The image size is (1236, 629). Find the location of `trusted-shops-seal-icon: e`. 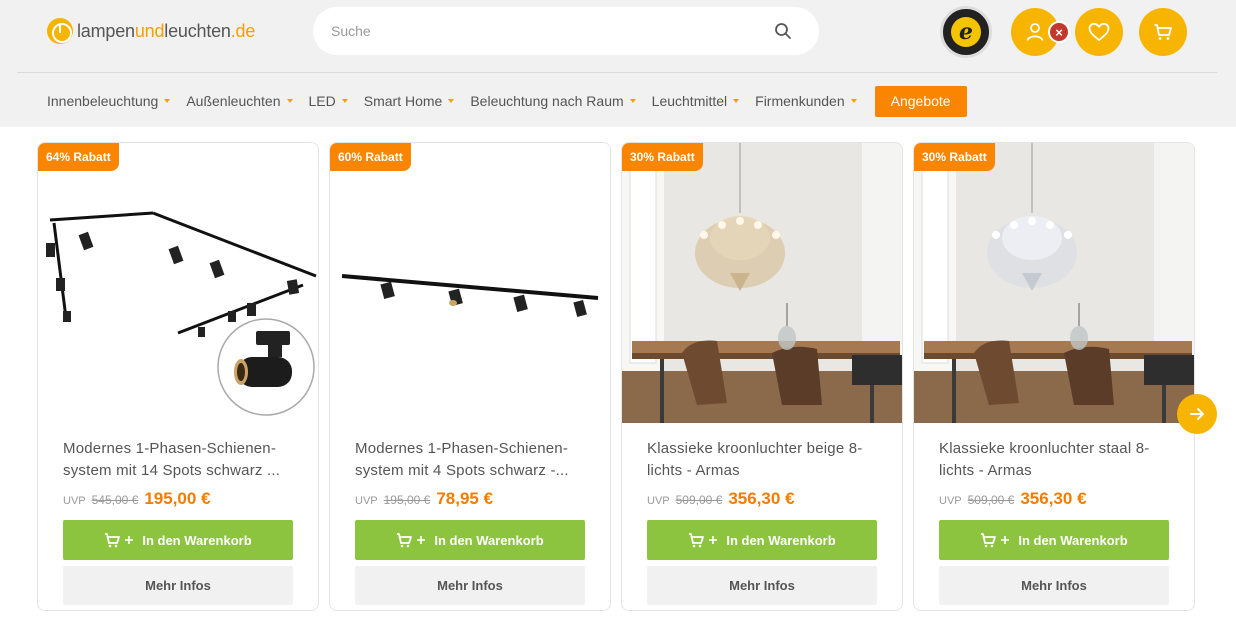

trusted-shops-seal-icon: e is located at coordinates (966, 32).